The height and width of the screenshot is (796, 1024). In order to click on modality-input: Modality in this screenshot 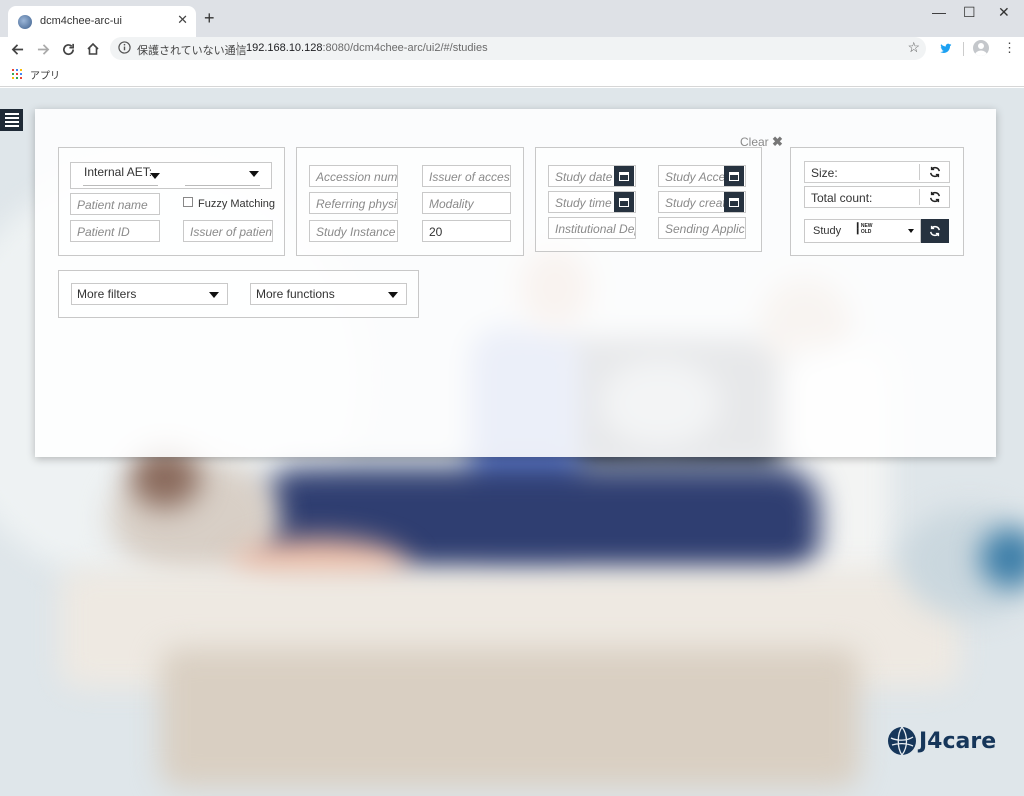, I will do `click(466, 203)`.